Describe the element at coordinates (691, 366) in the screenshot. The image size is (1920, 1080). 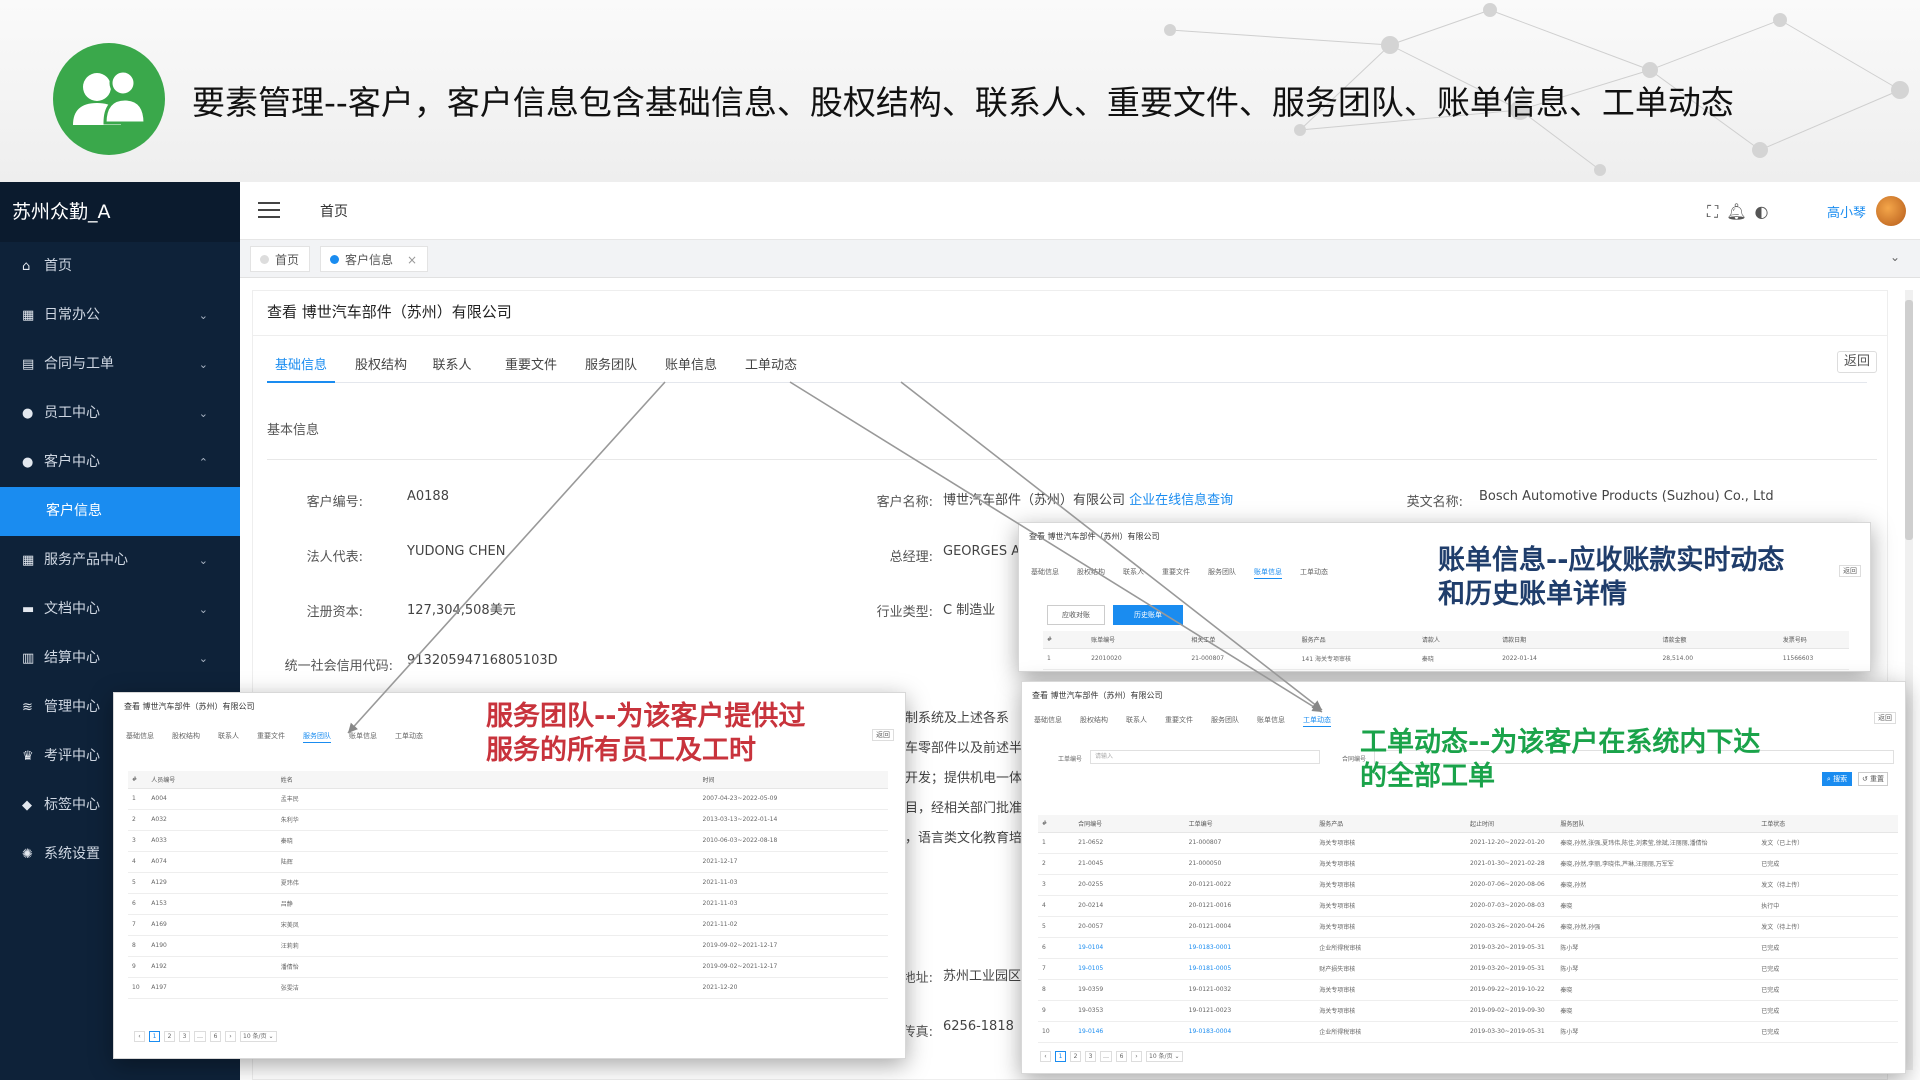
I see `detail-tab: 账单信息` at that location.